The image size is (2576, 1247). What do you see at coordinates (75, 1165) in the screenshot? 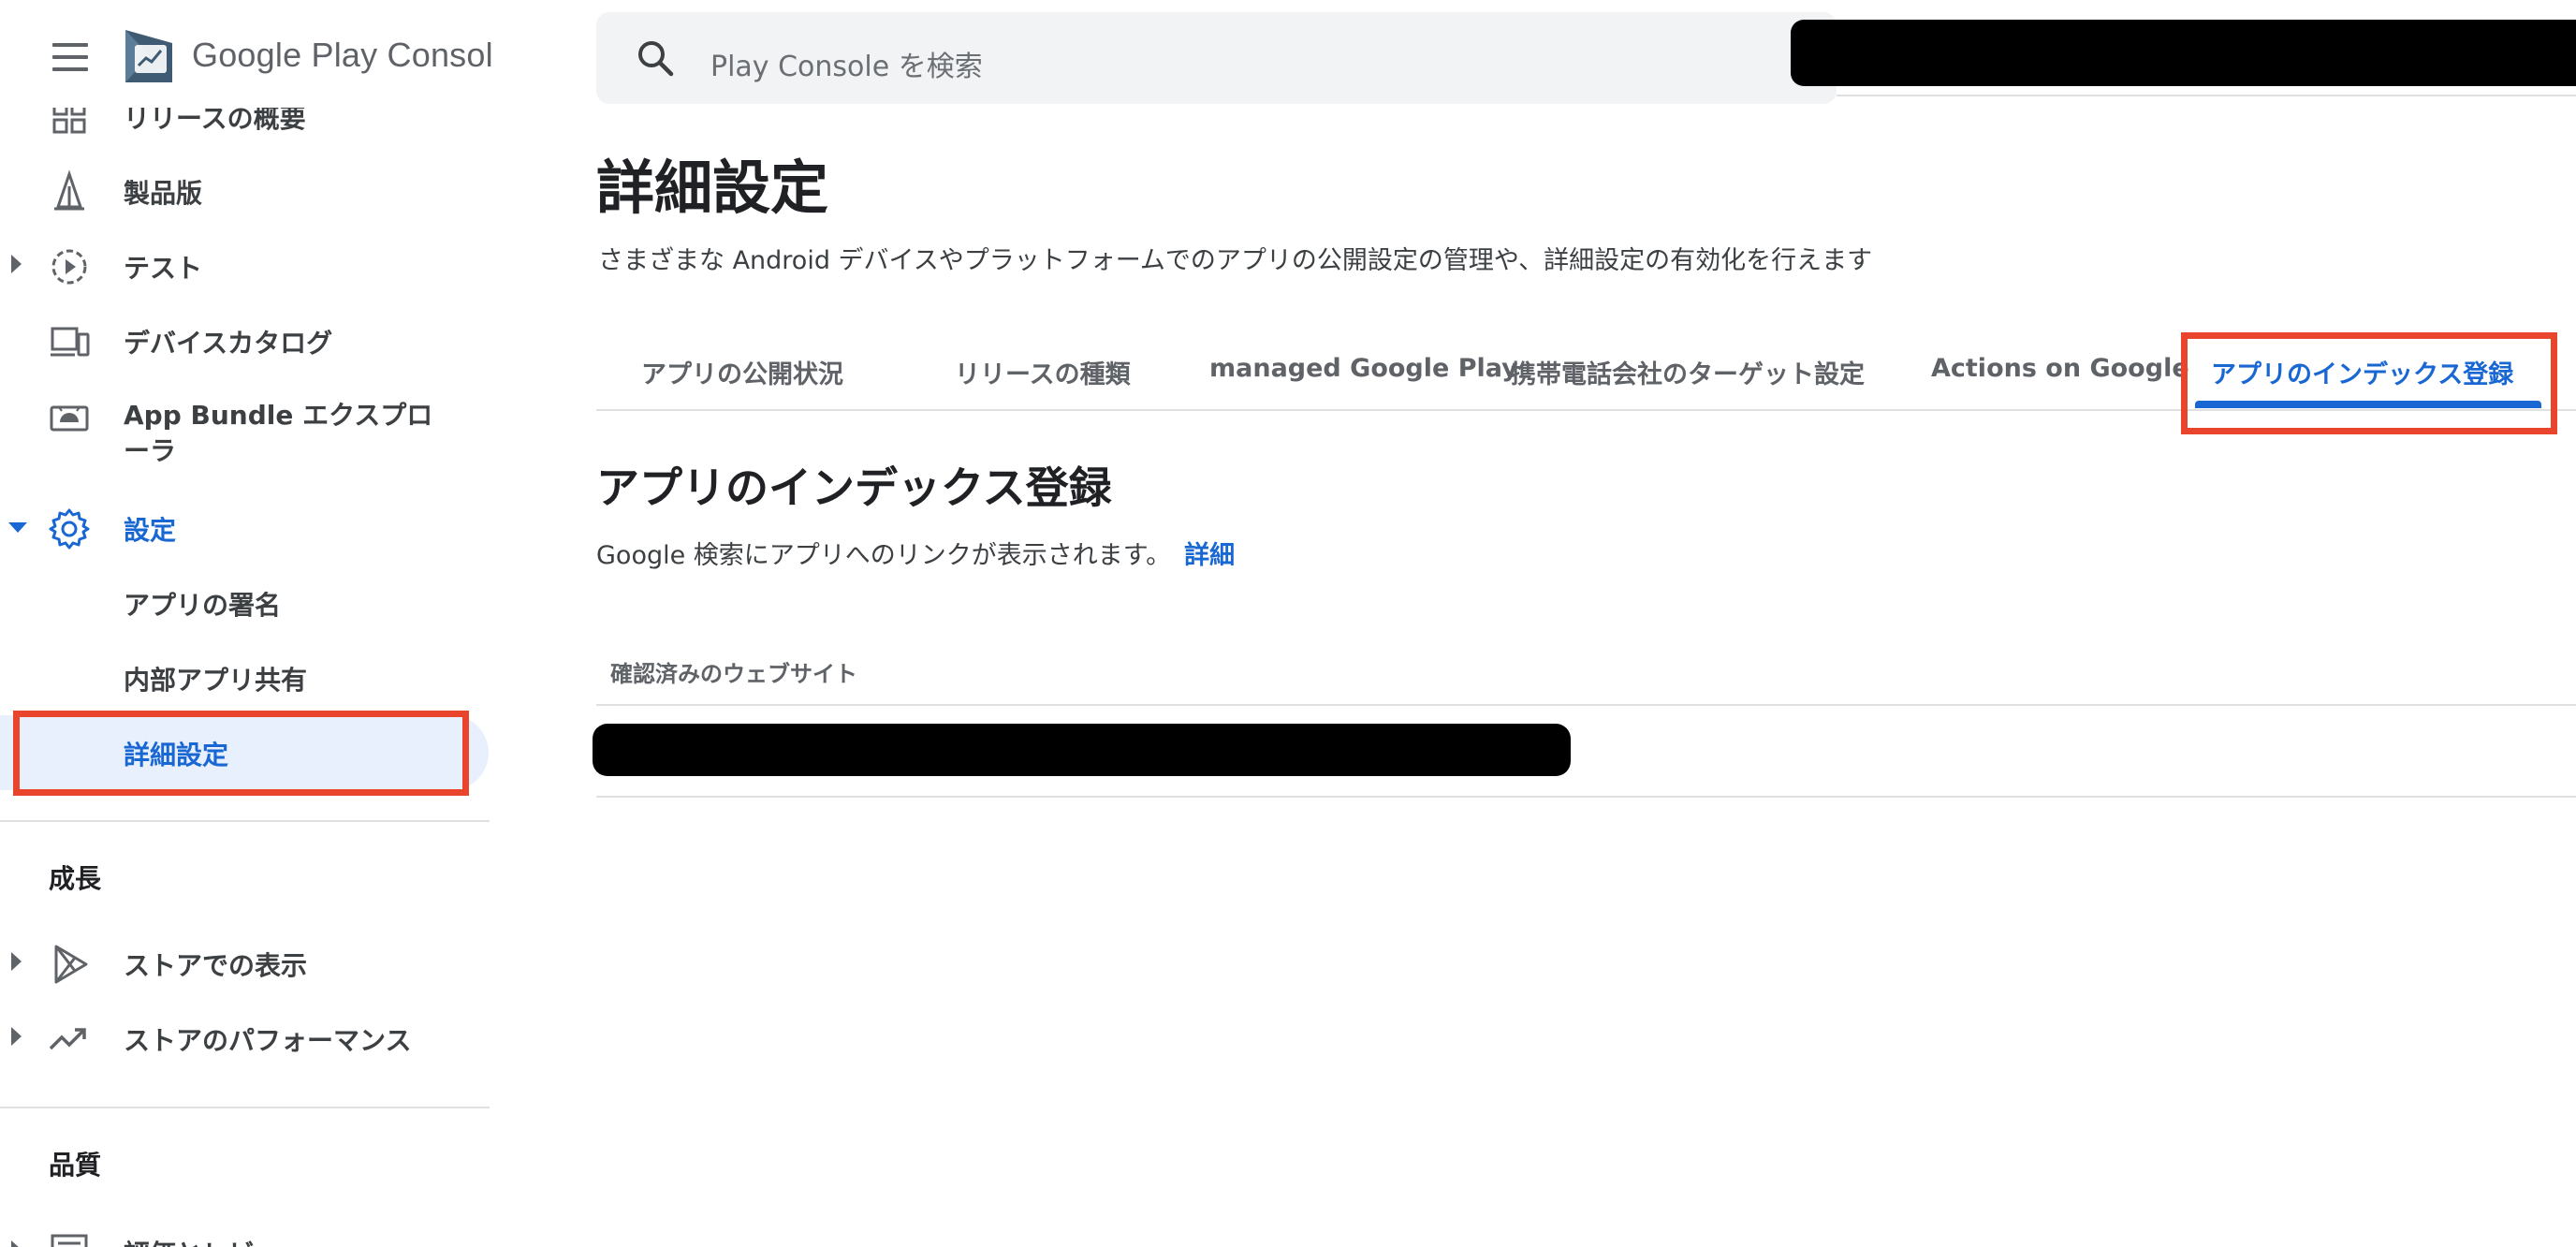
I see `sidebar-section-quality: 品質` at bounding box center [75, 1165].